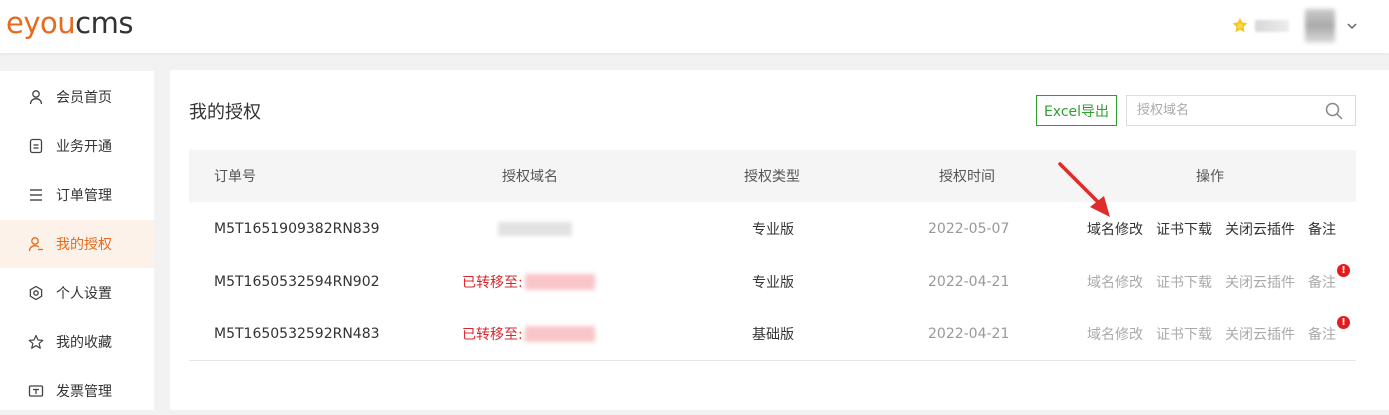  I want to click on table-header: 订单号 授权域名 授权类型 授权时间 操作, so click(772, 176).